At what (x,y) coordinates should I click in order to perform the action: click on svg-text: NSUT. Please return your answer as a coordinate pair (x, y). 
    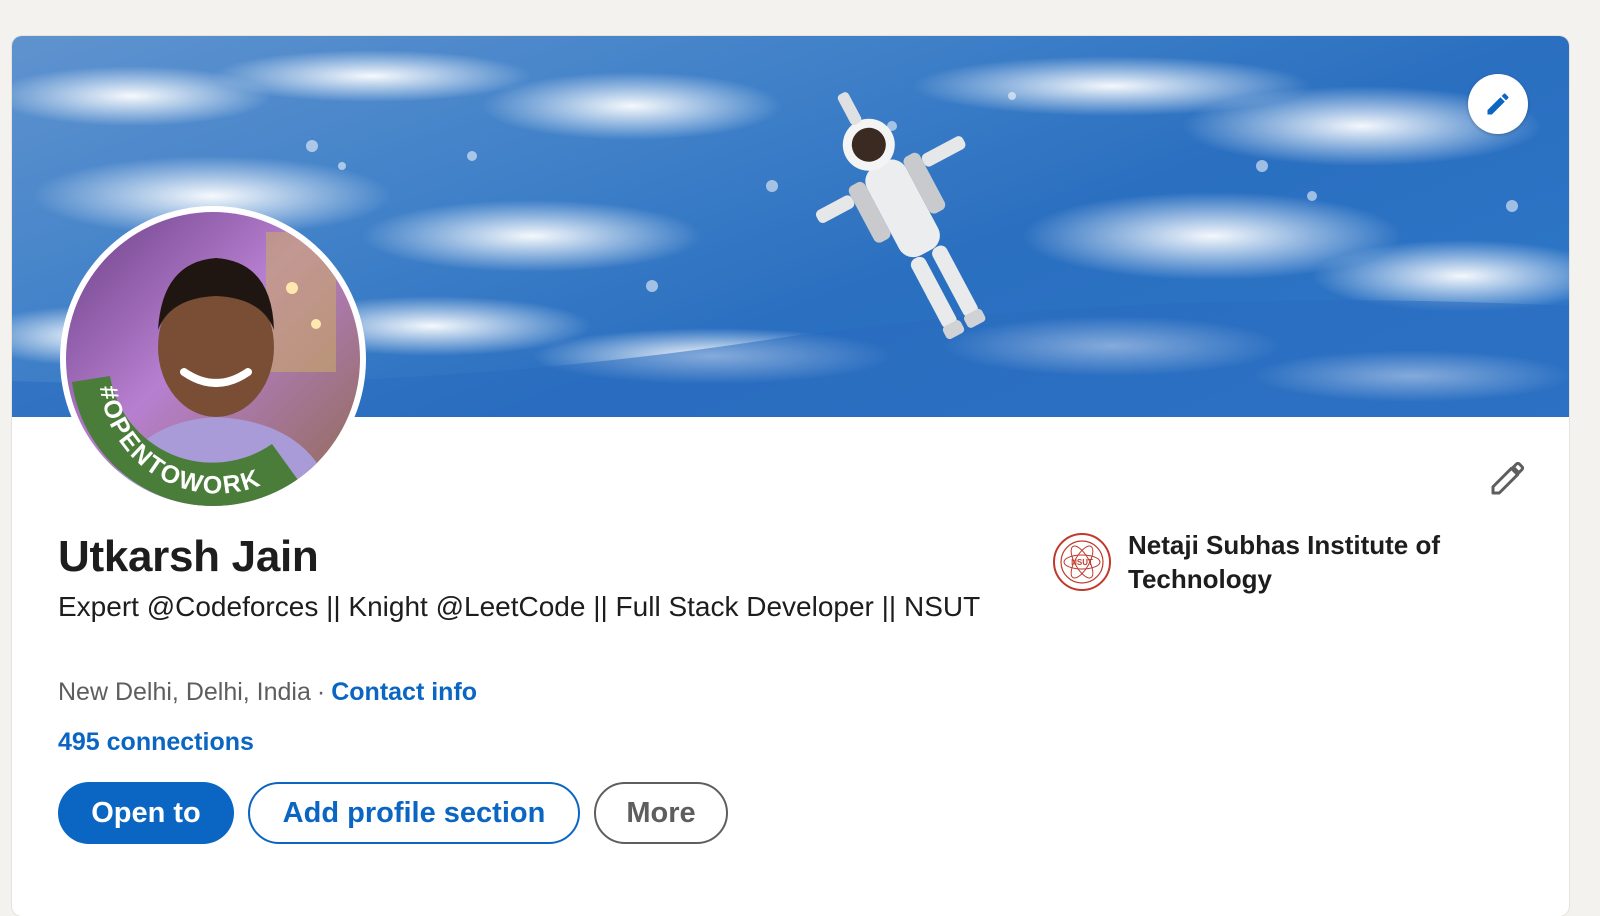
    Looking at the image, I should click on (1082, 562).